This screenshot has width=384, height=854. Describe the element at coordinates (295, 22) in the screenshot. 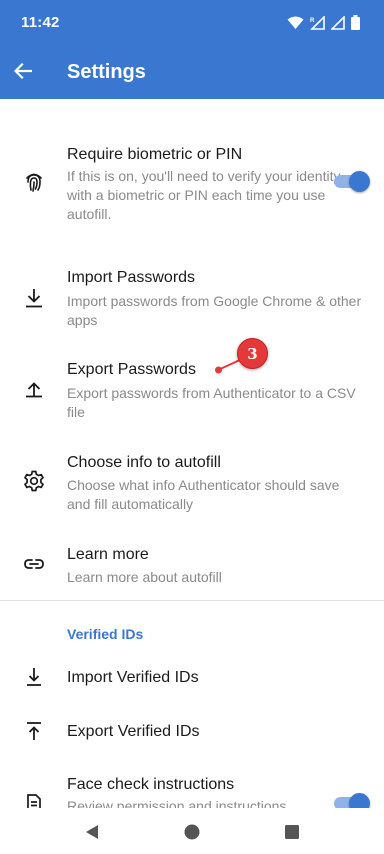

I see `wifi-icon` at that location.